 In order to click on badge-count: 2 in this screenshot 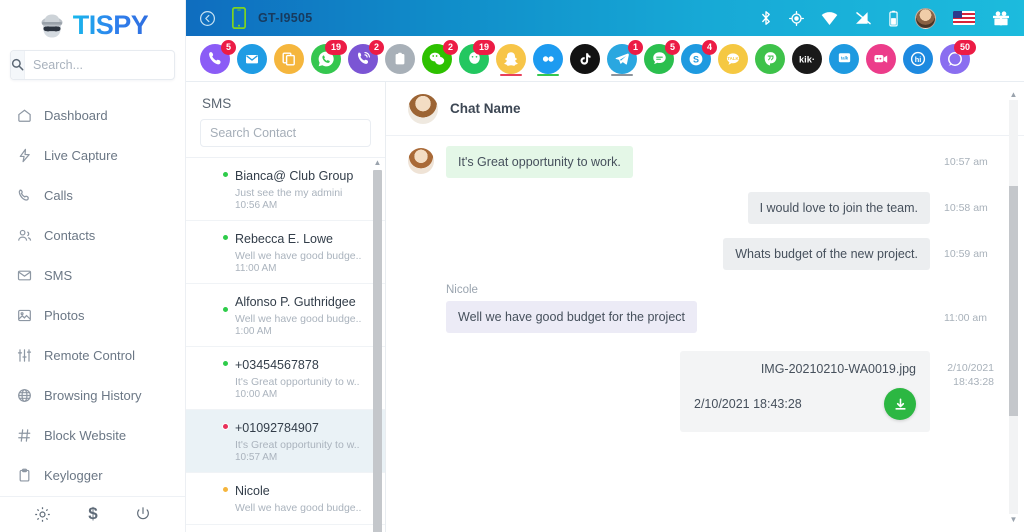, I will do `click(450, 47)`.